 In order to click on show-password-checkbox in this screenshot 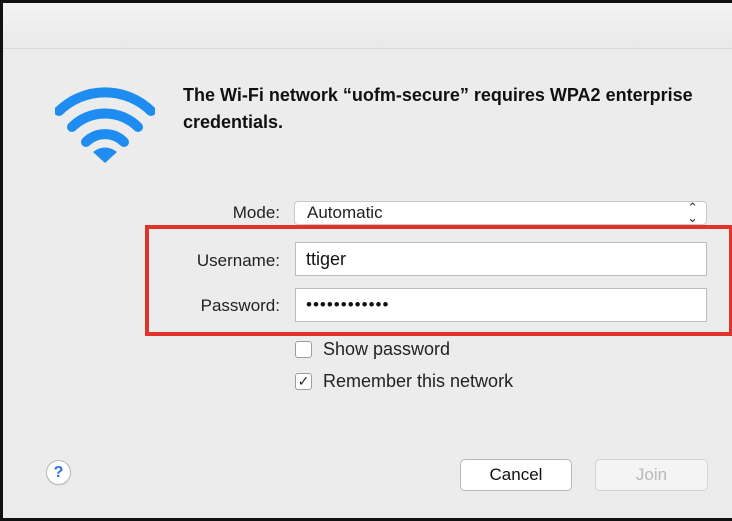, I will do `click(303, 349)`.